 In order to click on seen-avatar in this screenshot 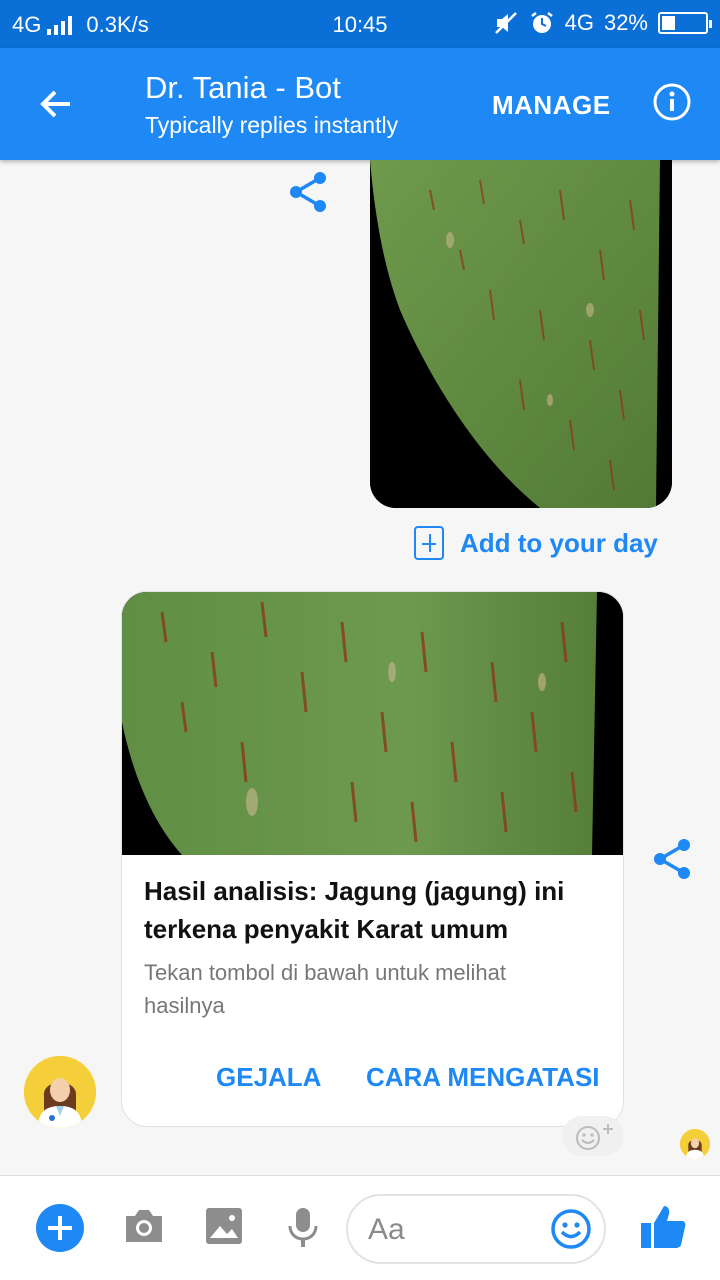, I will do `click(695, 1144)`.